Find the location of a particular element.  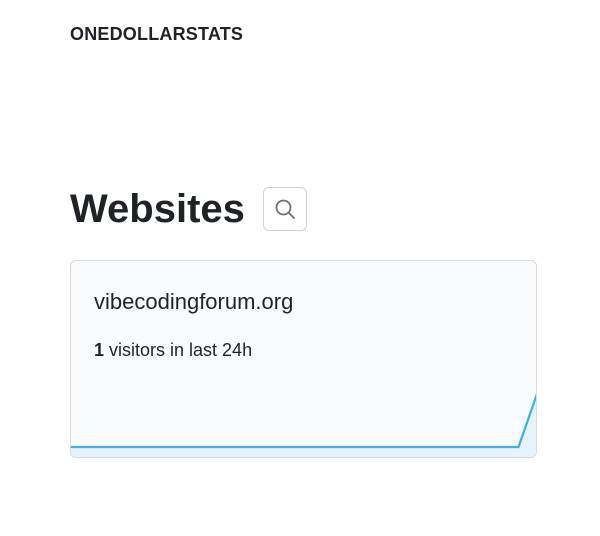

visitors-count: 1 is located at coordinates (99, 350).